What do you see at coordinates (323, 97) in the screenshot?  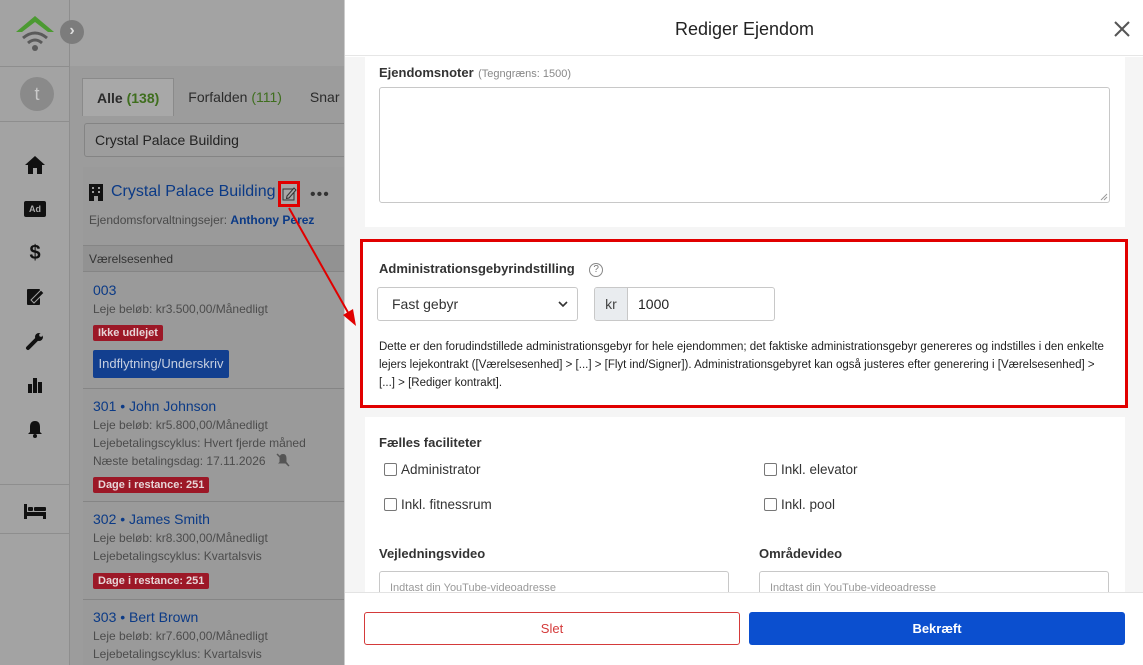 I see `tab-soon: Snar b` at bounding box center [323, 97].